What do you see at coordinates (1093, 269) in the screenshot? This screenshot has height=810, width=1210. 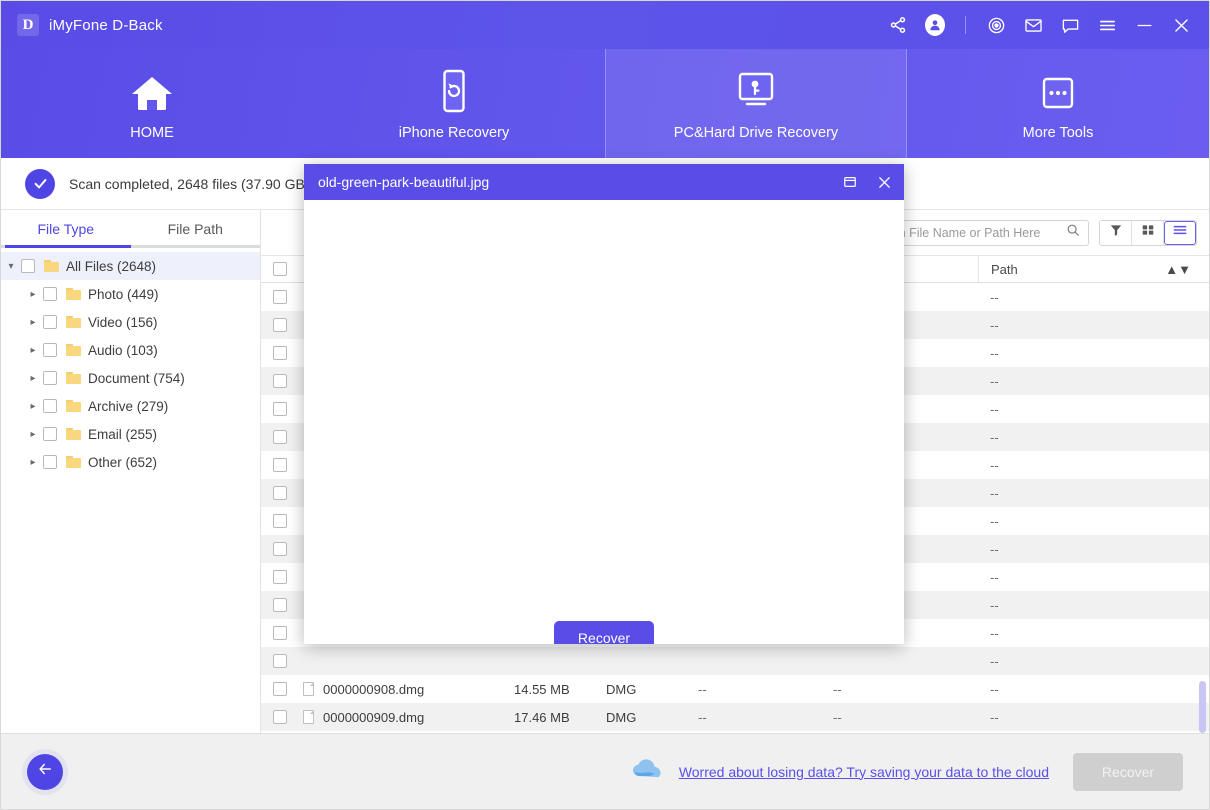 I see `column-header-path: Path ▲▼` at bounding box center [1093, 269].